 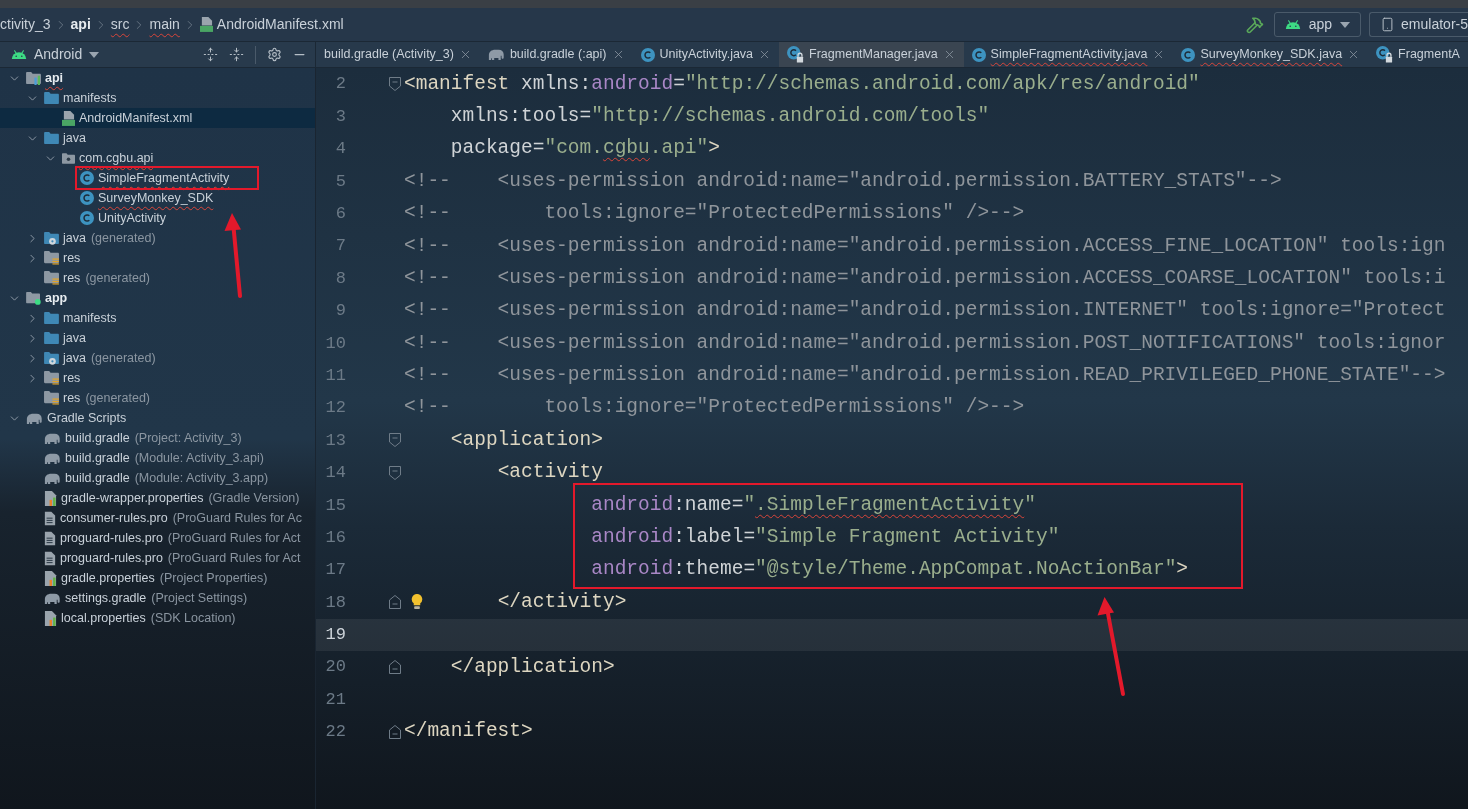 What do you see at coordinates (157, 498) in the screenshot?
I see `tree-item: gradle-wrapper.properties (Gradle Version)` at bounding box center [157, 498].